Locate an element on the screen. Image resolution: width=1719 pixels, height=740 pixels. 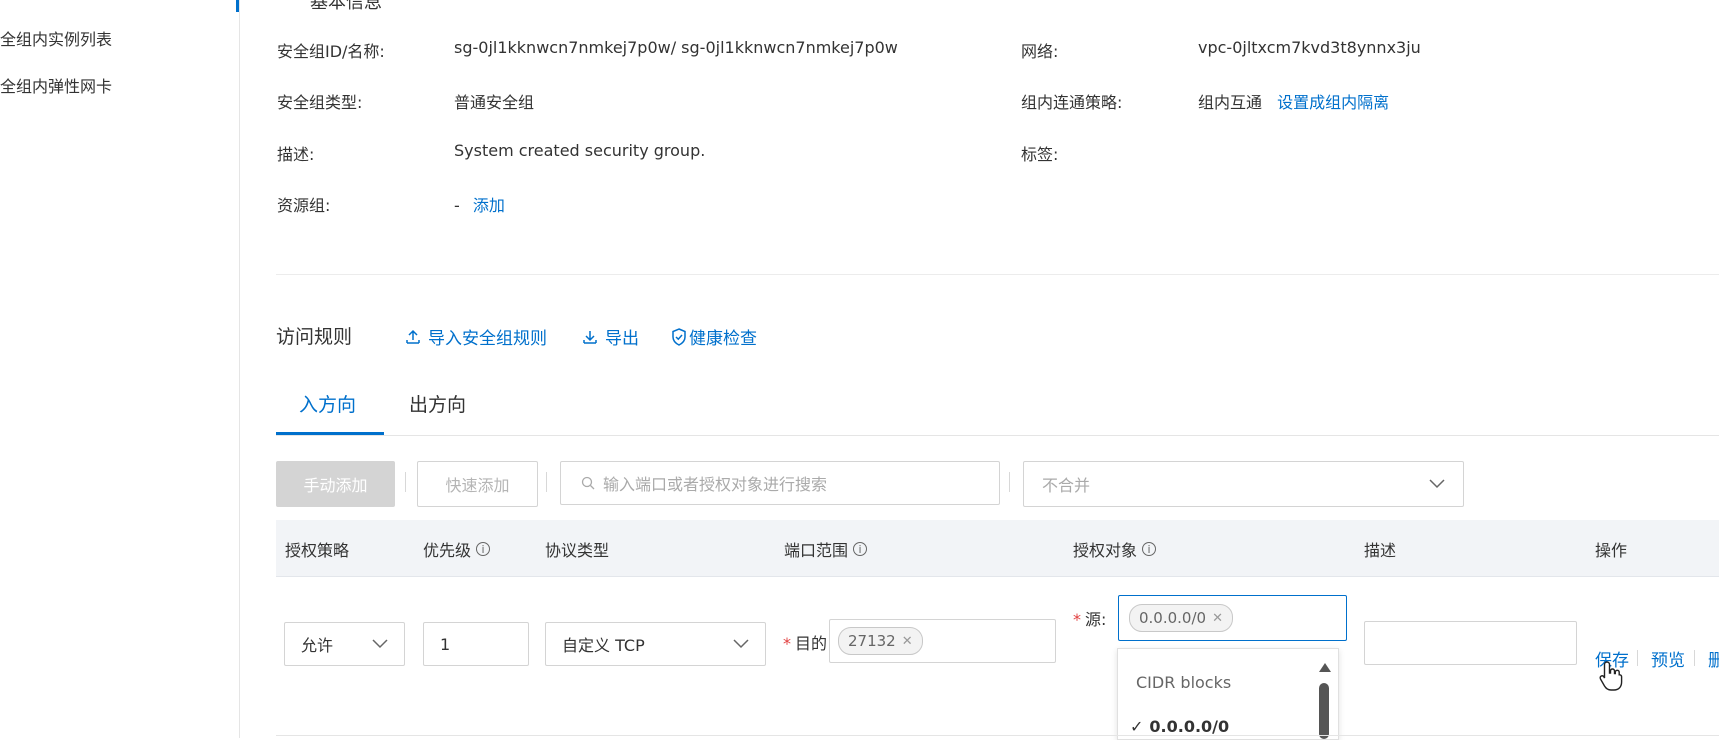
column-header-description: 描述 is located at coordinates (1380, 549).